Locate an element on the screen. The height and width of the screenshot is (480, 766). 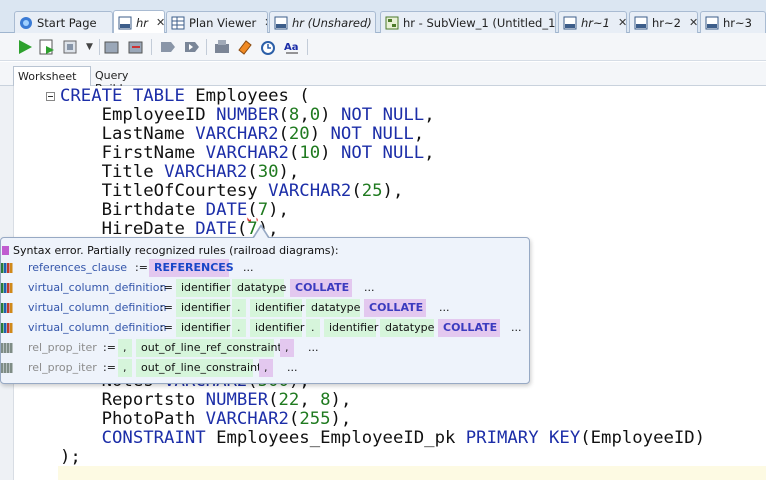
rollback-icon is located at coordinates (136, 47).